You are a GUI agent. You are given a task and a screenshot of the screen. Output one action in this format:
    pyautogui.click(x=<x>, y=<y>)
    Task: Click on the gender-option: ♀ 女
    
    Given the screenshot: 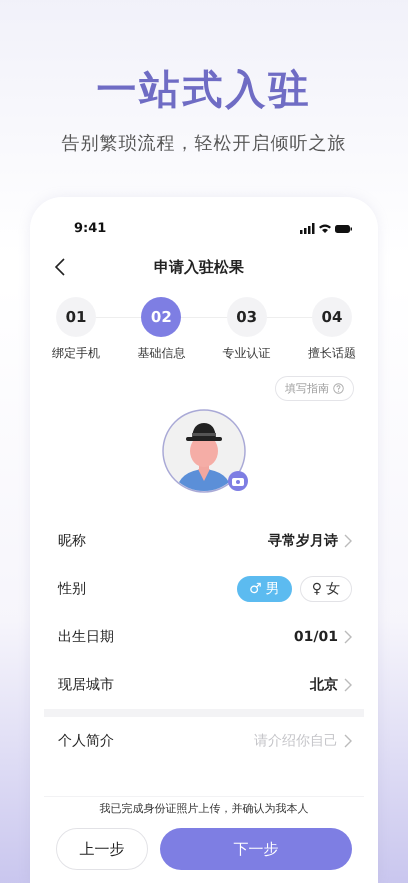 What is the action you would take?
    pyautogui.click(x=326, y=589)
    